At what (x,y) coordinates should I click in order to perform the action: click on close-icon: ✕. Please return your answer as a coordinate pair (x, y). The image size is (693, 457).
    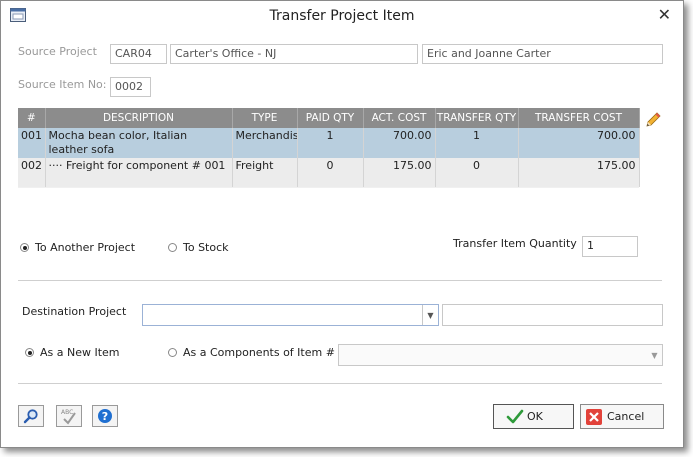
    Looking at the image, I should click on (664, 15).